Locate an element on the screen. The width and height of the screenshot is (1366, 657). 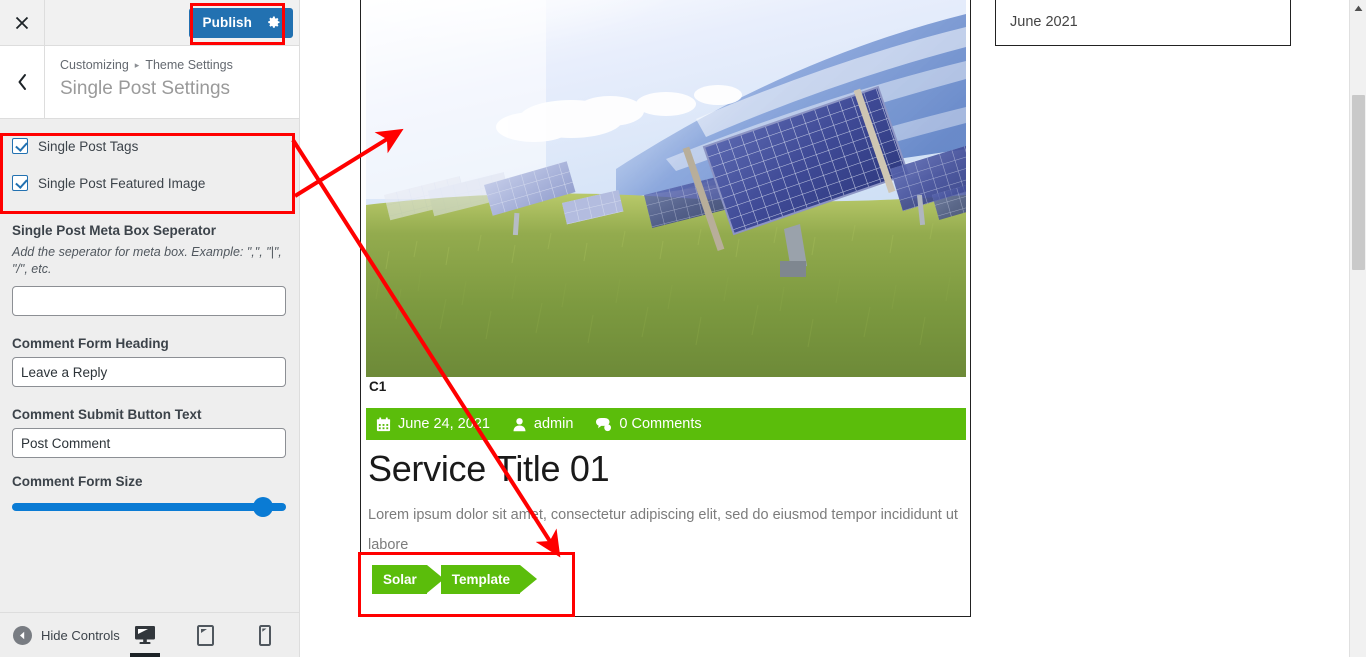
comments-icon is located at coordinates (604, 424).